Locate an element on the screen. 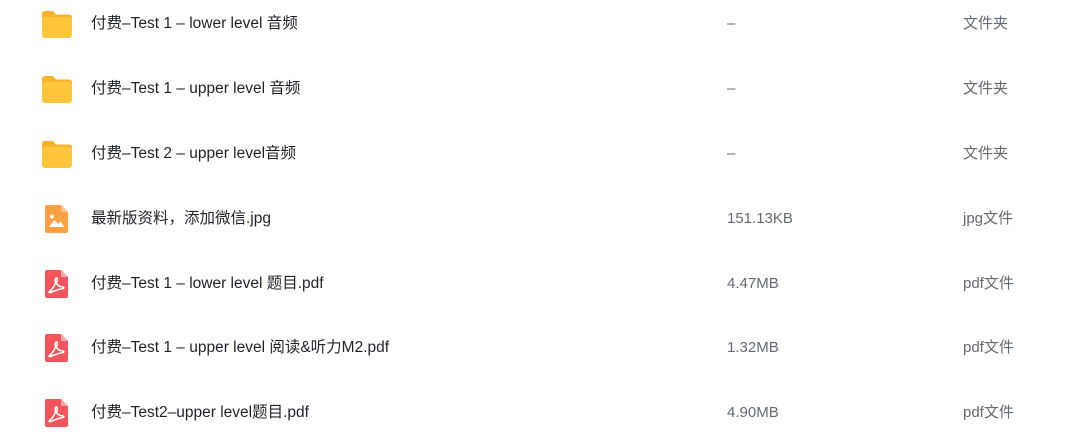  file-row-folder-test2-upper: 付费–Test 2 – upper level音频 – 文件夹 is located at coordinates (540, 154).